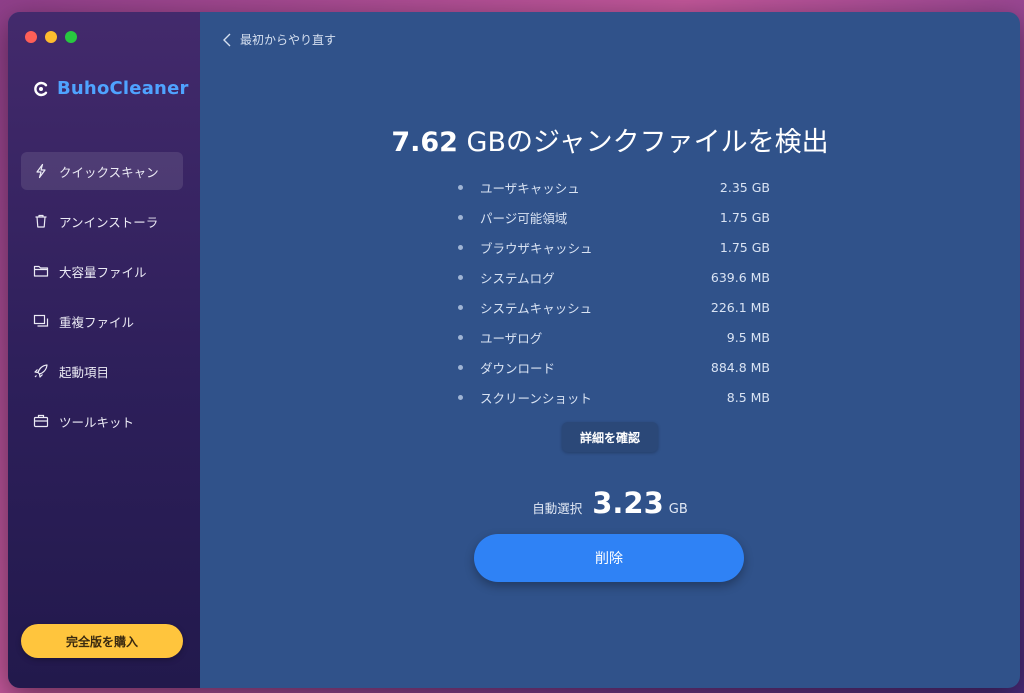 The height and width of the screenshot is (693, 1024). Describe the element at coordinates (614, 217) in the screenshot. I see `junk-row: パージ可能領域 1.75 GB` at that location.